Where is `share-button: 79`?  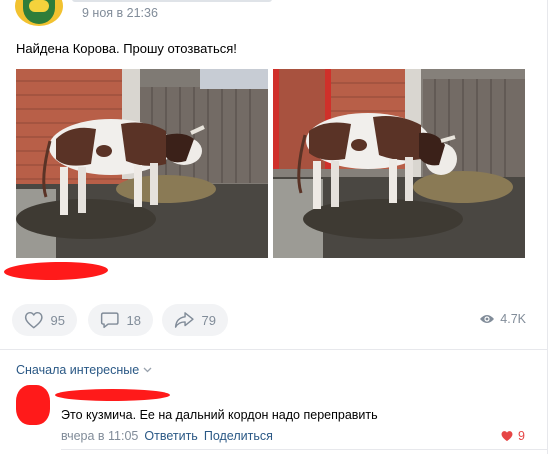
share-button: 79 is located at coordinates (195, 320).